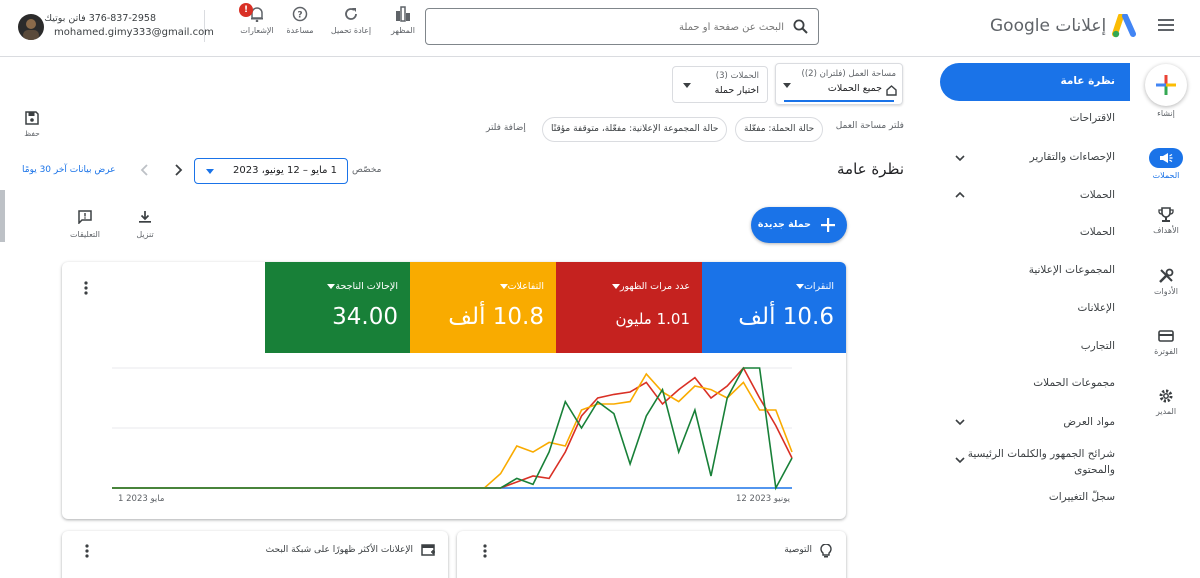 Image resolution: width=1200 pixels, height=578 pixels. I want to click on new-campaign-button: حملة جديدة, so click(799, 225).